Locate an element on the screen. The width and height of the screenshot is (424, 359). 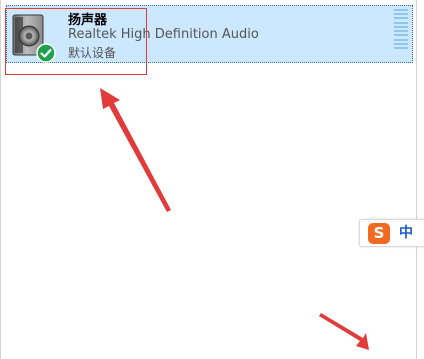
device-description: Realtek High Definition Audio is located at coordinates (163, 34).